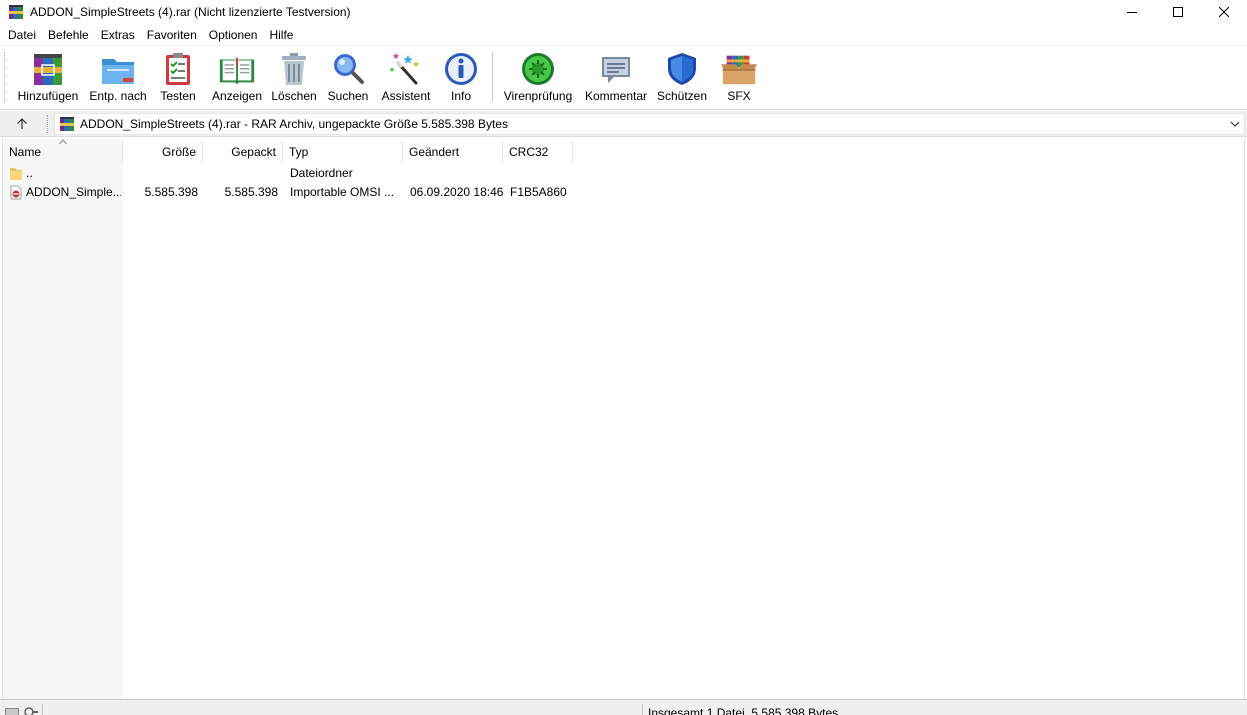 Image resolution: width=1247 pixels, height=715 pixels. What do you see at coordinates (434, 152) in the screenshot?
I see `column-header-modified-label: Geändert` at bounding box center [434, 152].